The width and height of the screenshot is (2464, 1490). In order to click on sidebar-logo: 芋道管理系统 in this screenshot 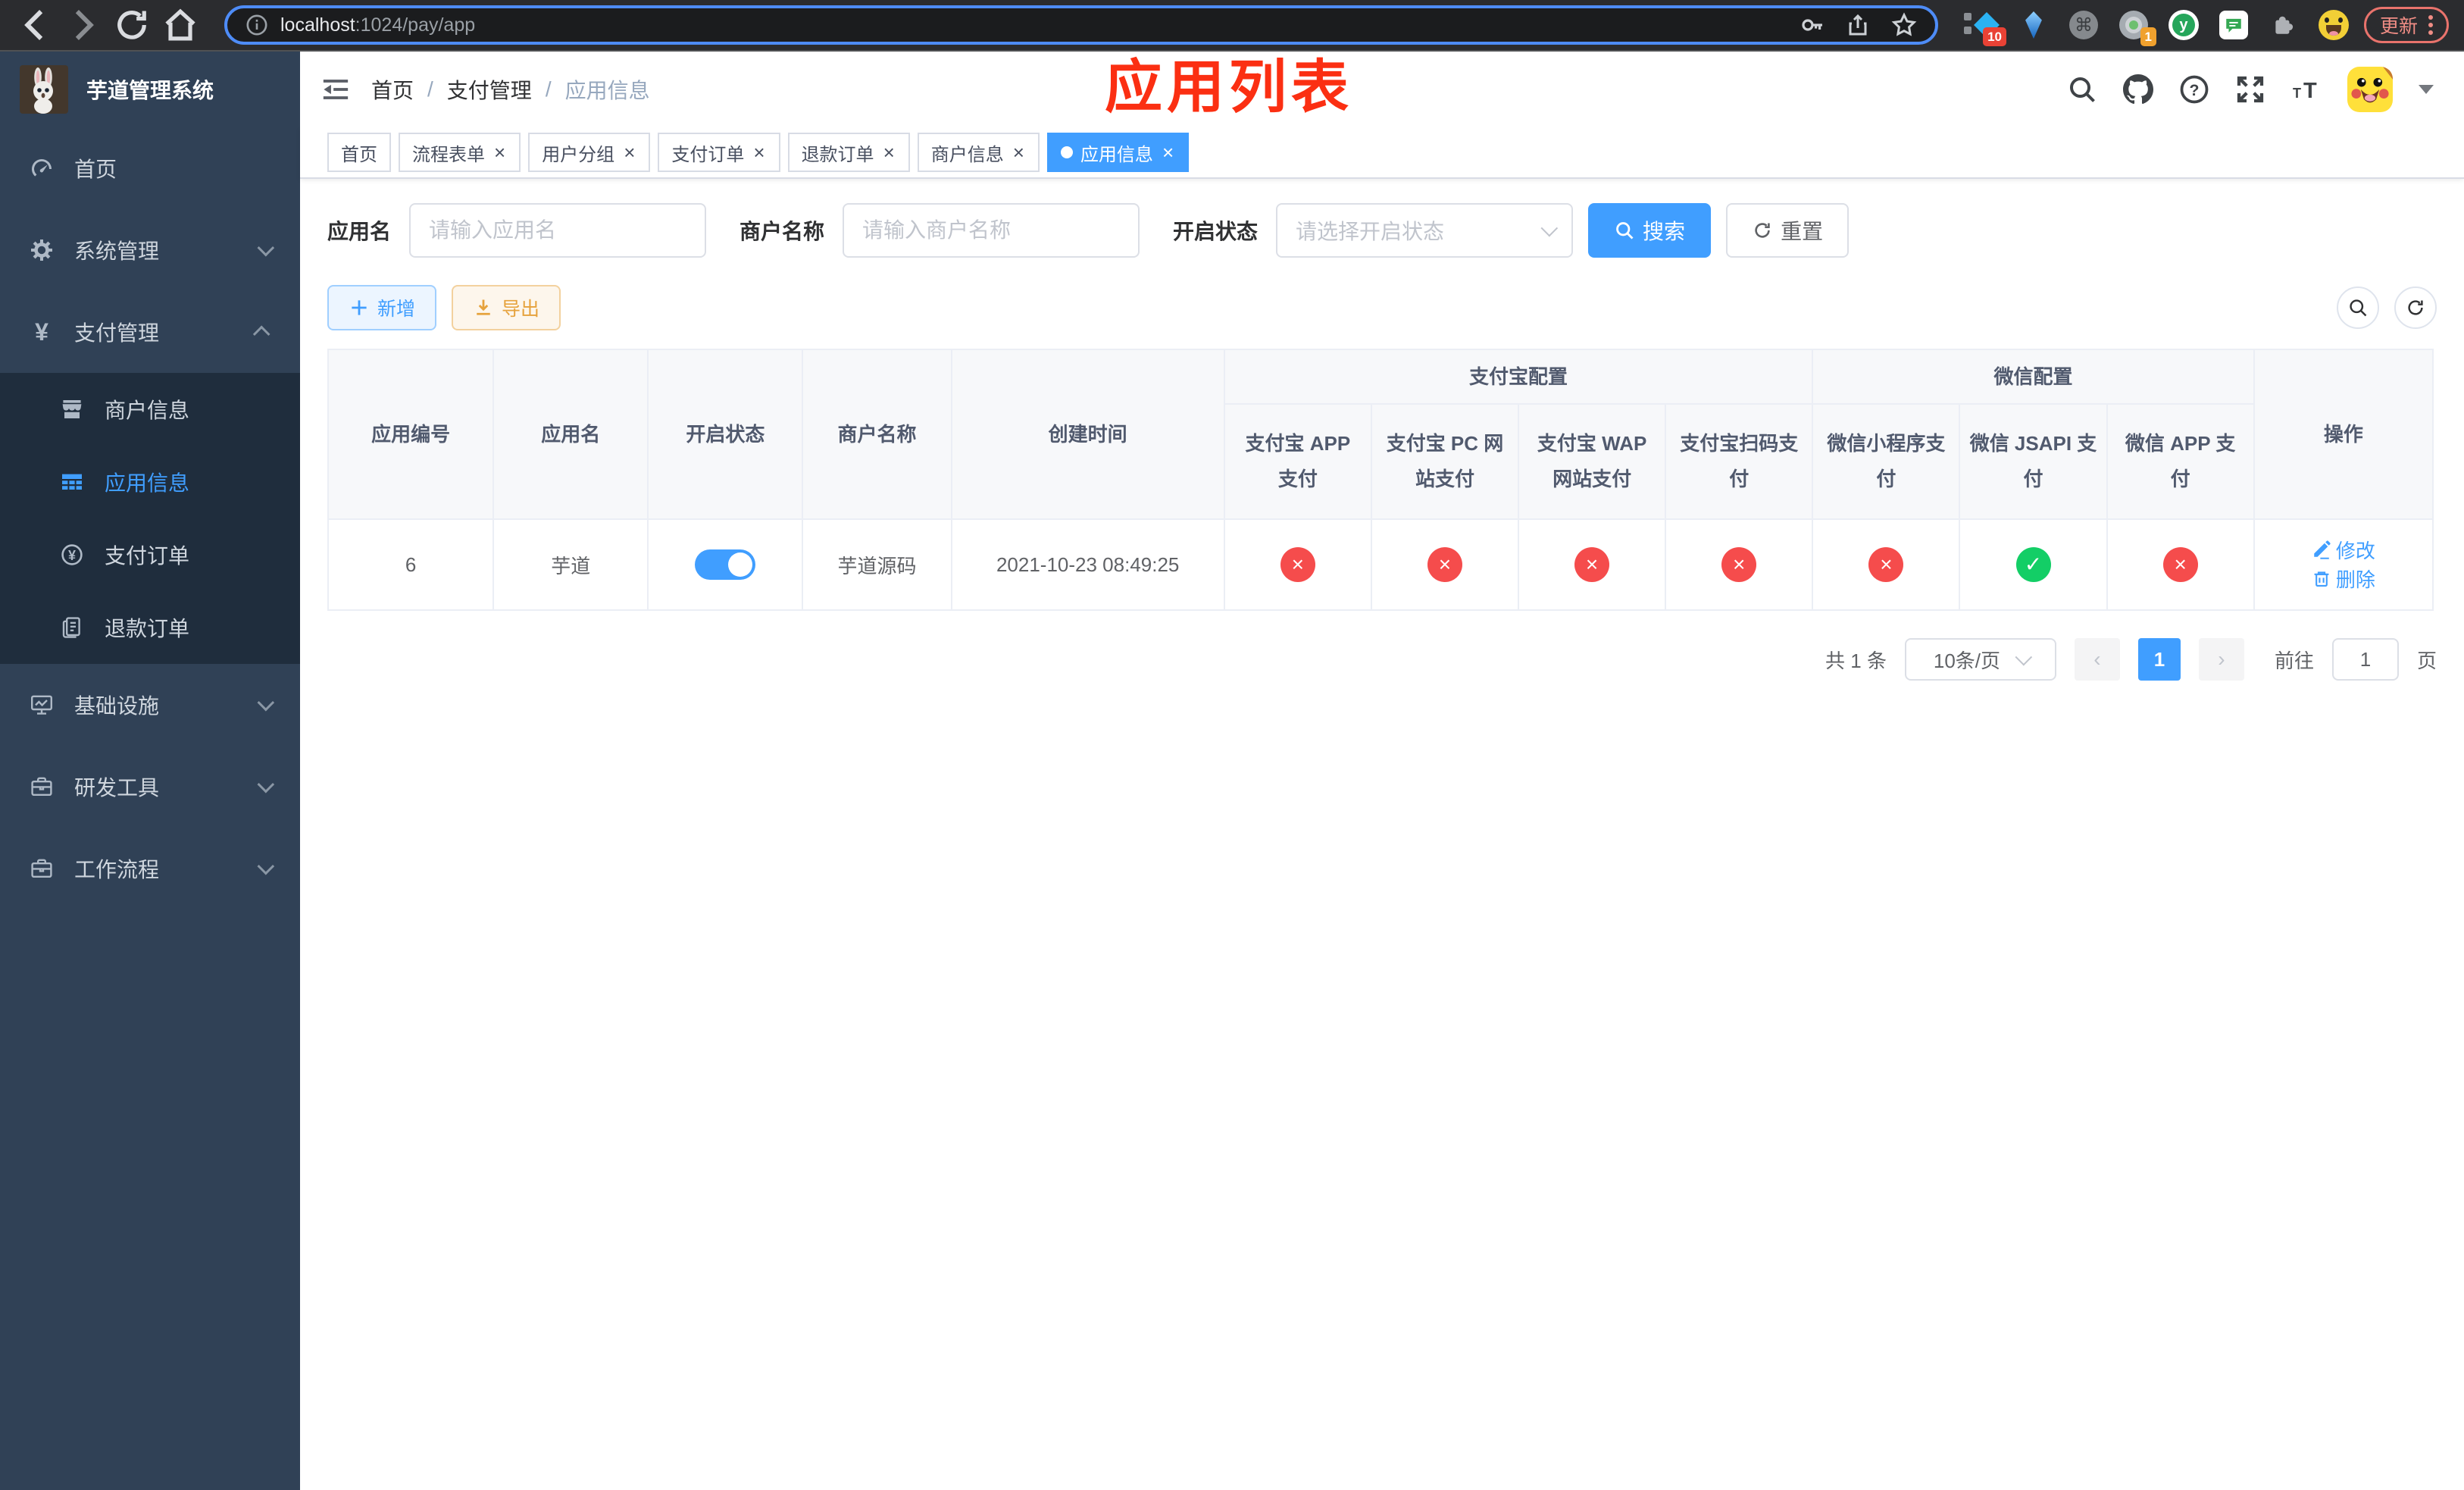, I will do `click(150, 89)`.